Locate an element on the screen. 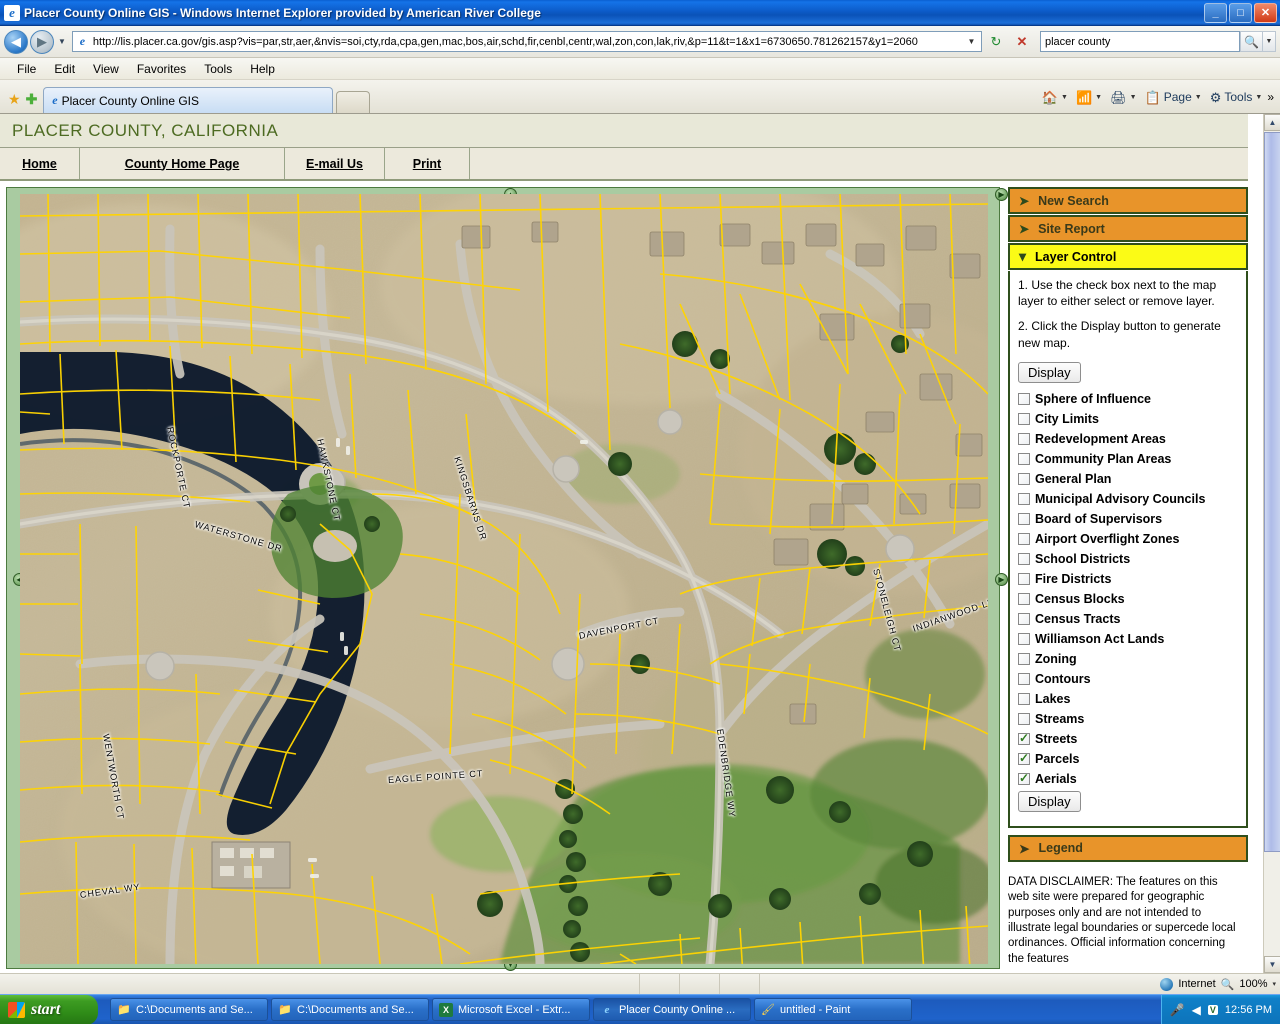  layer-row-airport-overflight-zones: Airport Overflight Zones is located at coordinates (1128, 539).